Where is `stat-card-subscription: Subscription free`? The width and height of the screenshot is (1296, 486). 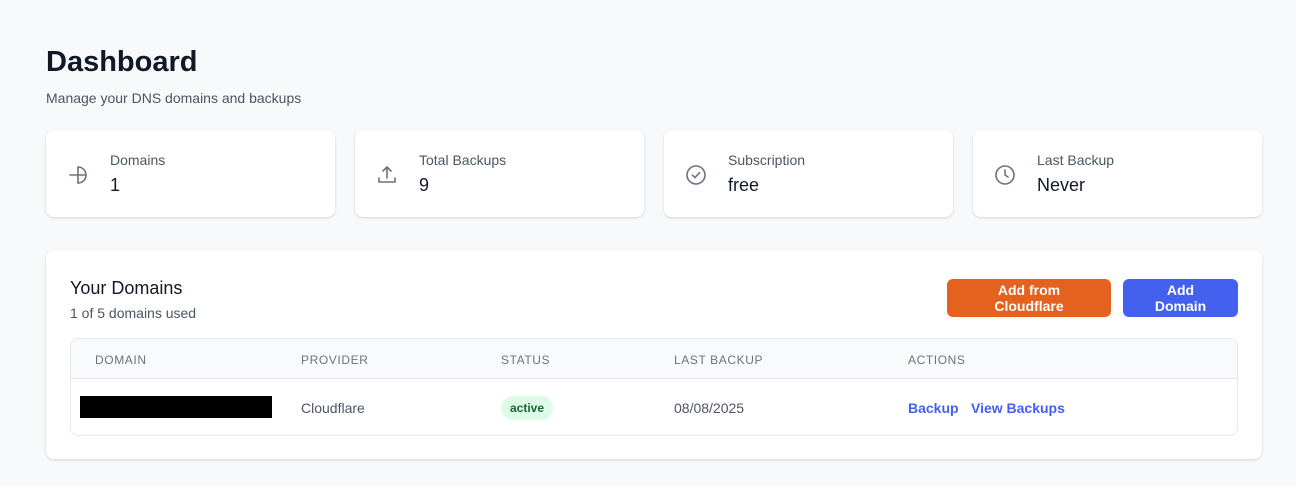
stat-card-subscription: Subscription free is located at coordinates (808, 173).